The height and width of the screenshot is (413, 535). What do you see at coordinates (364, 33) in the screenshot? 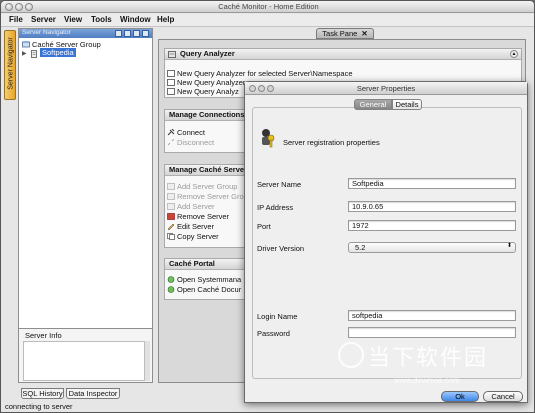
I see `close-icon: ✕` at bounding box center [364, 33].